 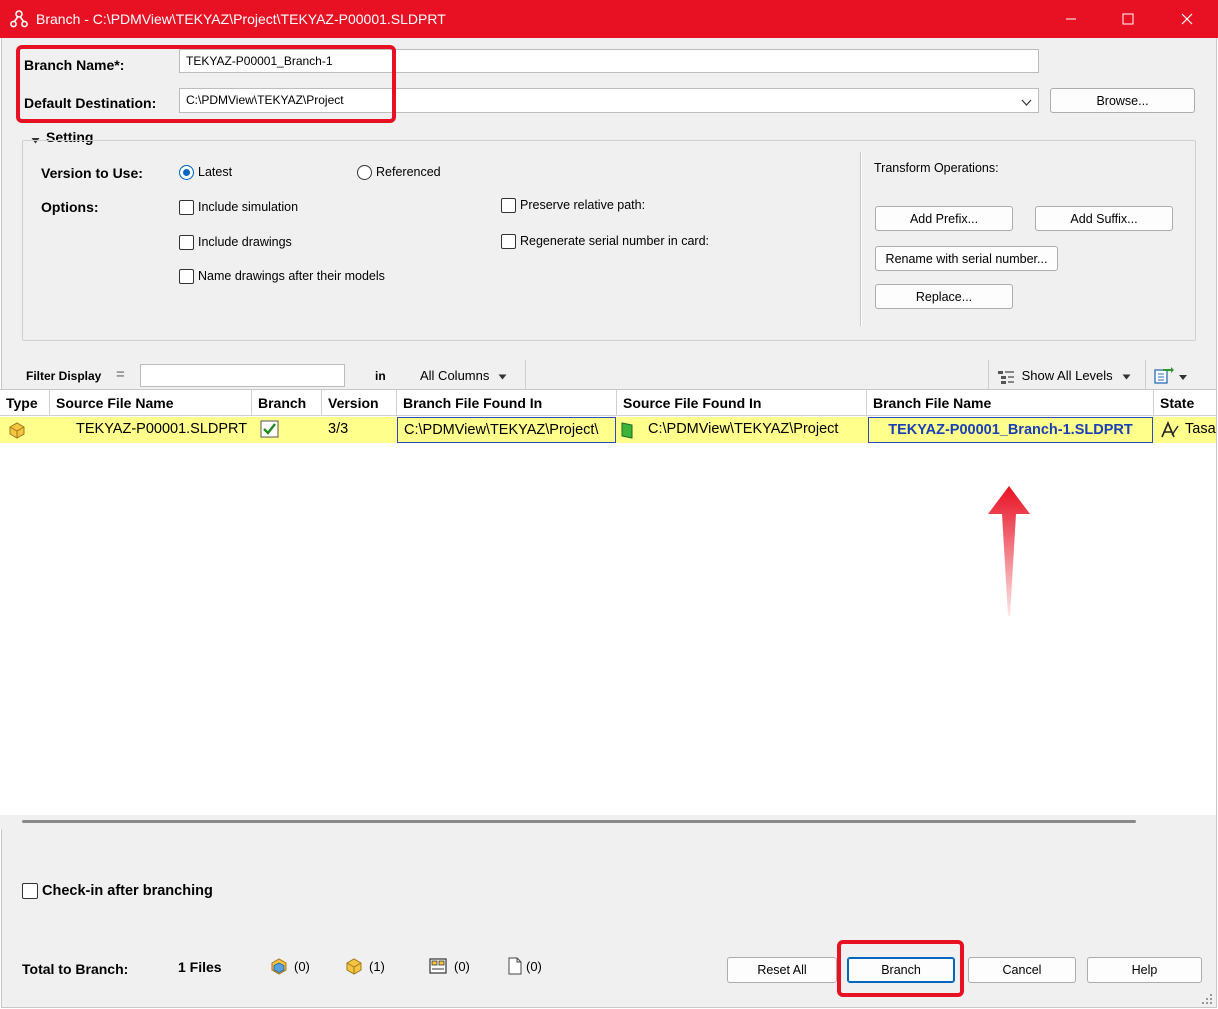 I want to click on preserve-paths-checkbox, so click(x=508, y=205).